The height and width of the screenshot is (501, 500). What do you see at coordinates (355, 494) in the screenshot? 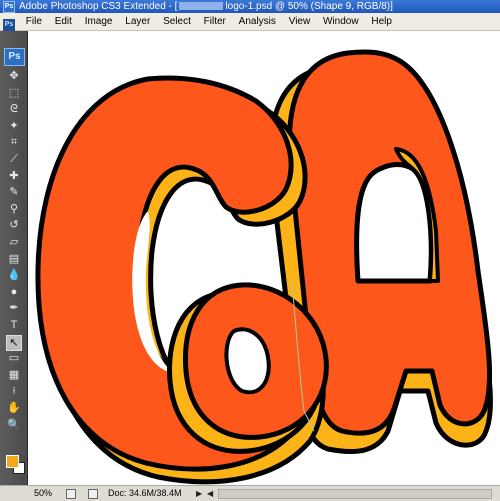
I see `horizontal-scrollbar` at bounding box center [355, 494].